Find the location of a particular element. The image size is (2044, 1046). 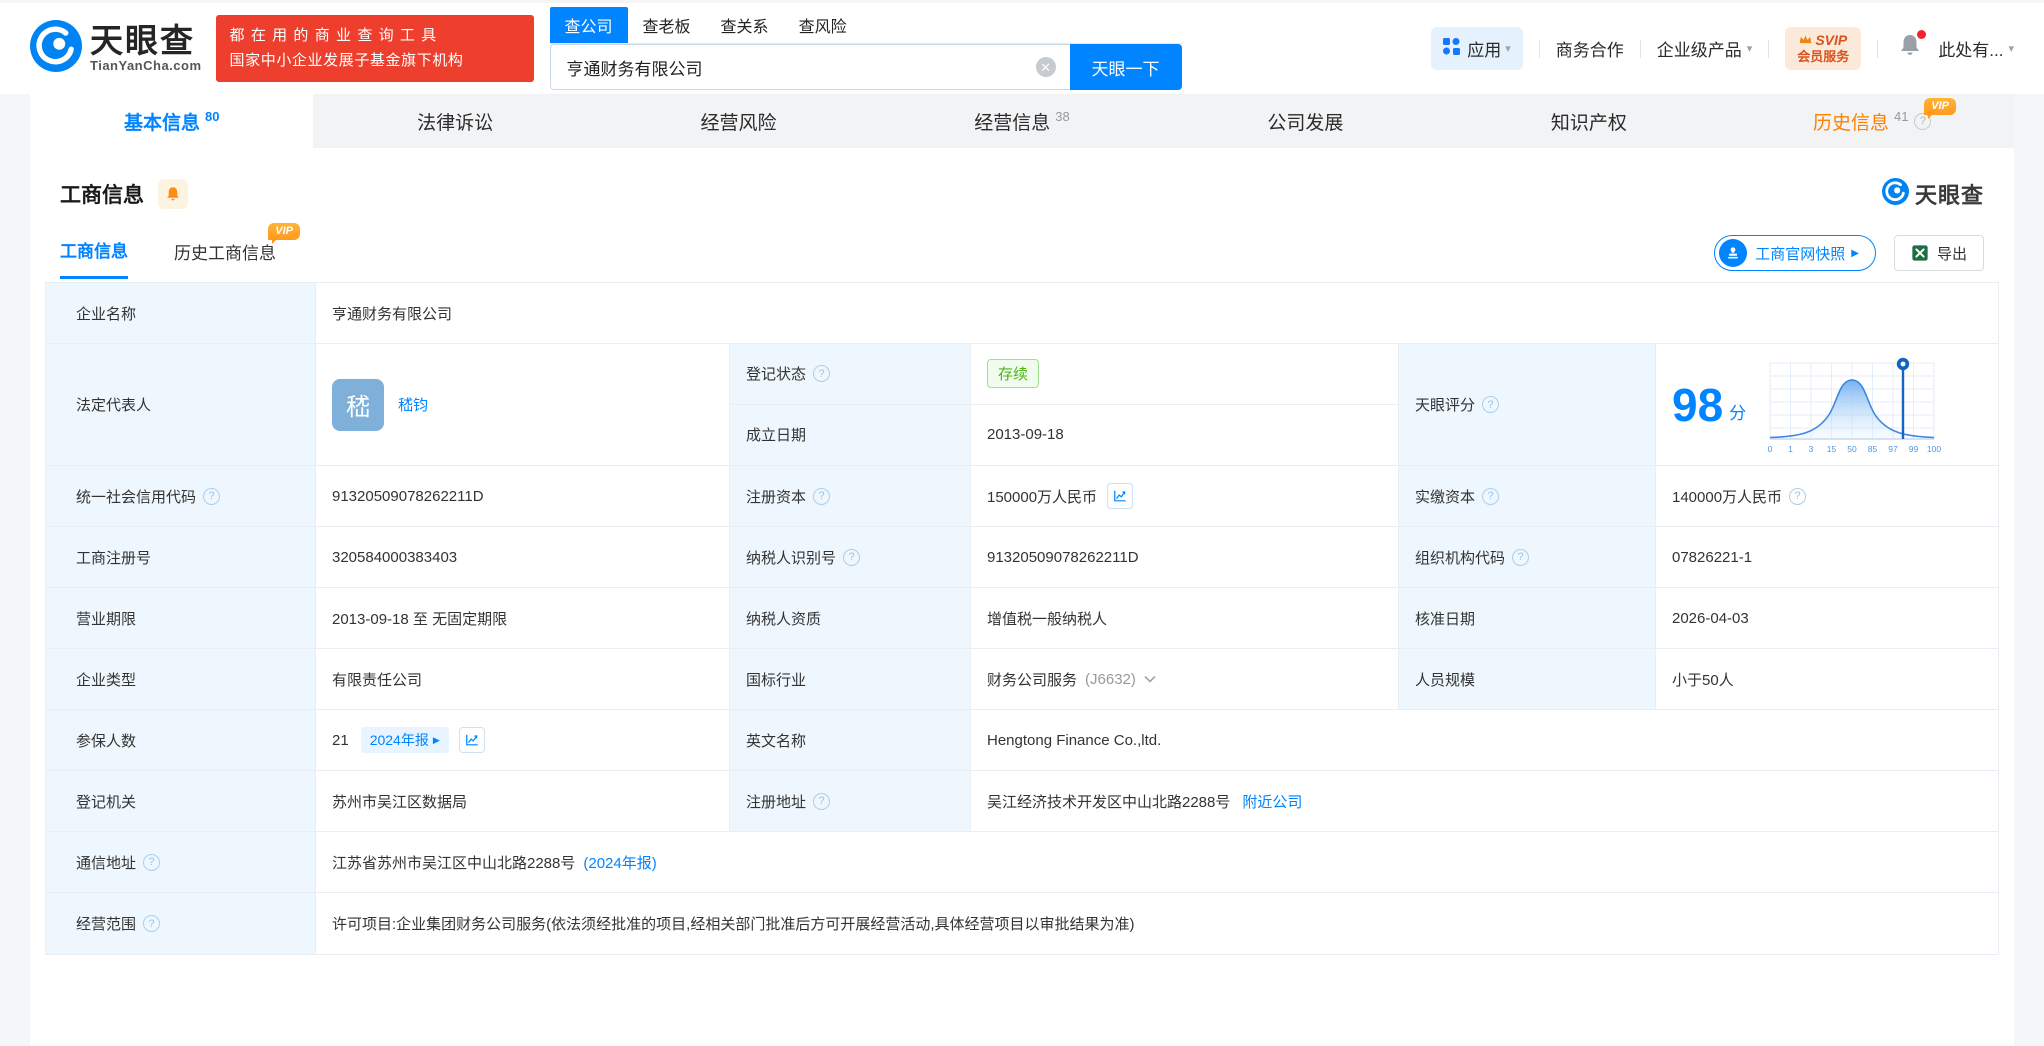

company-type-value: 有限责任公司 is located at coordinates (523, 679).